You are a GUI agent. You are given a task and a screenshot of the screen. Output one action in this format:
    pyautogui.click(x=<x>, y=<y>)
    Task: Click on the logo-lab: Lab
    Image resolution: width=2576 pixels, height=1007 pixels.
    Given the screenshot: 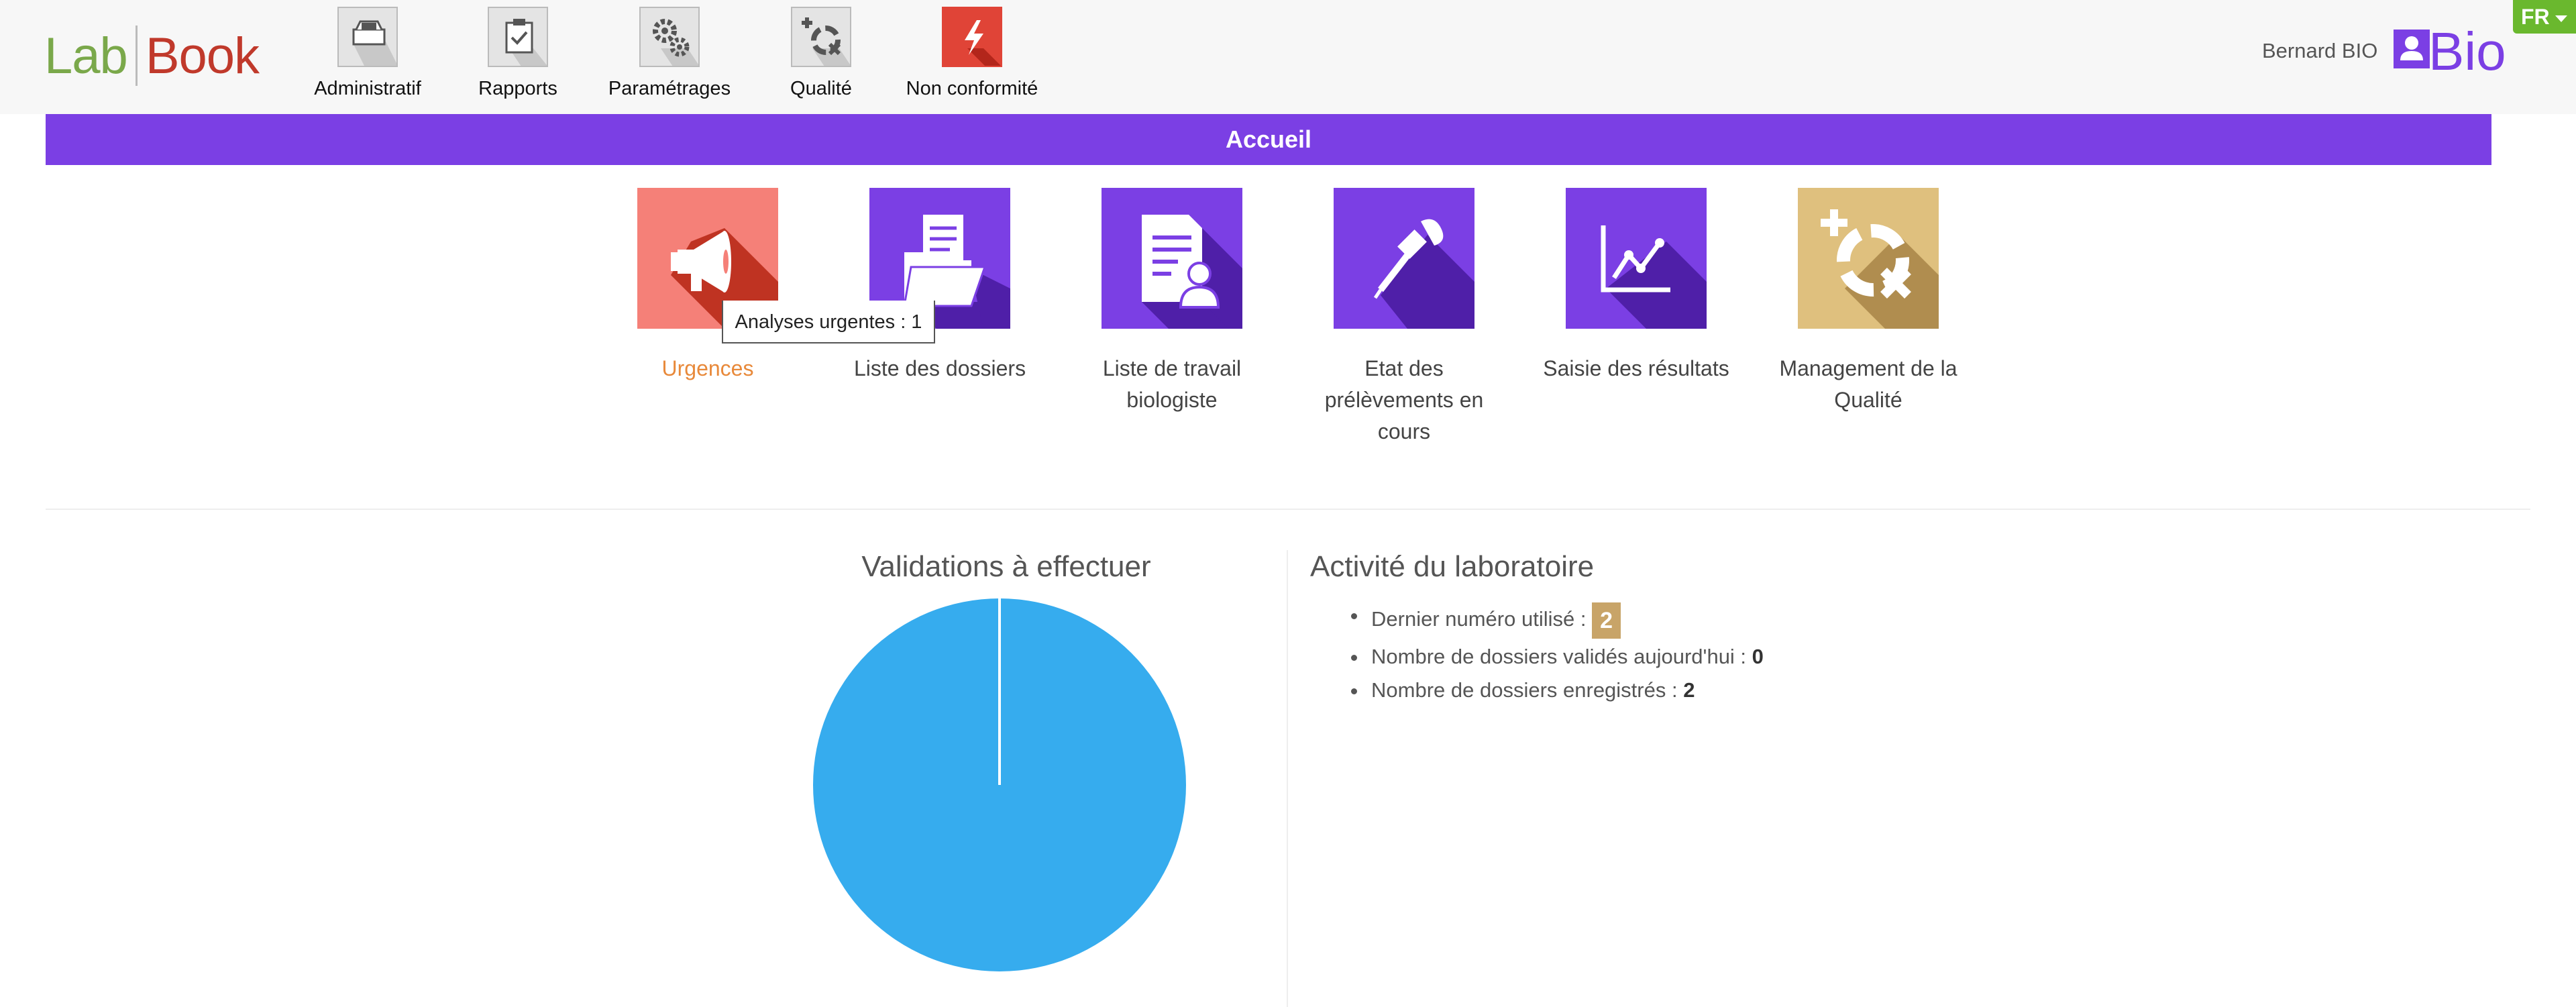 What is the action you would take?
    pyautogui.click(x=86, y=56)
    